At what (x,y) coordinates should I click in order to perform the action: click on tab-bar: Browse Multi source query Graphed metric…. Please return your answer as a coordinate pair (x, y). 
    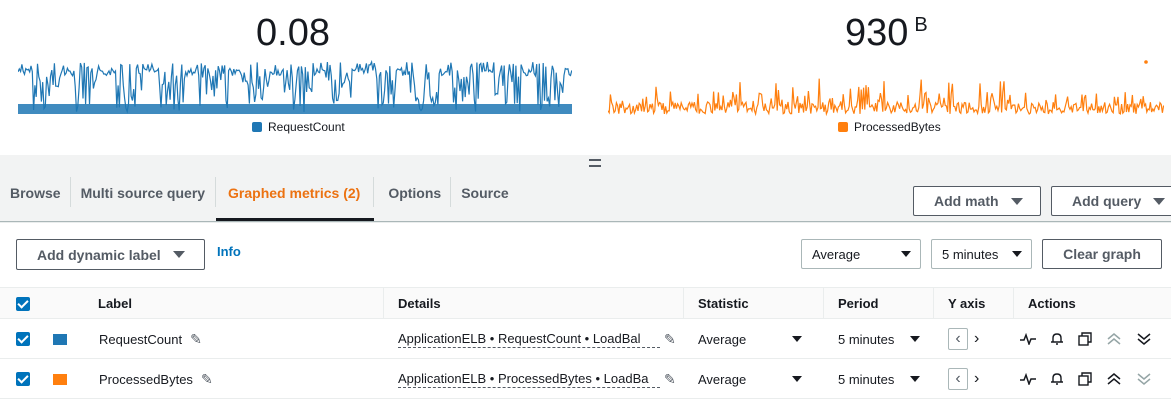
    Looking at the image, I should click on (259, 199).